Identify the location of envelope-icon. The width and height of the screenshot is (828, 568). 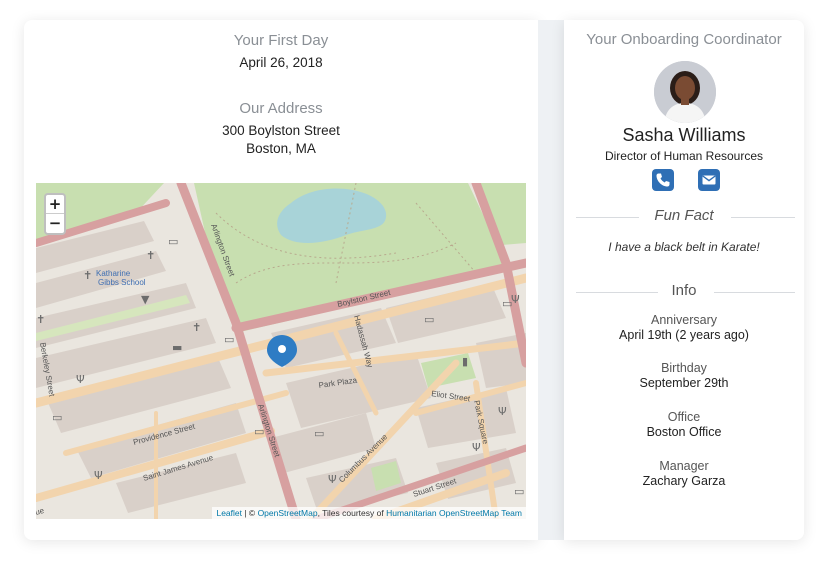
(709, 180).